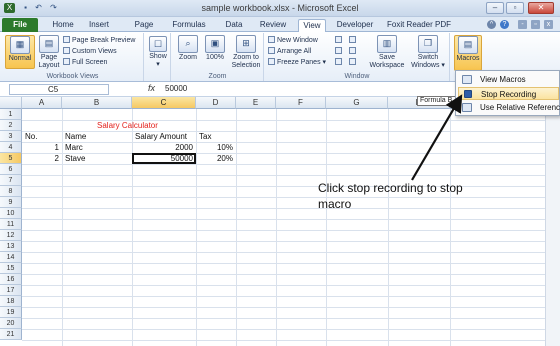 This screenshot has height=346, width=560. I want to click on row-header-18: 18, so click(11, 301).